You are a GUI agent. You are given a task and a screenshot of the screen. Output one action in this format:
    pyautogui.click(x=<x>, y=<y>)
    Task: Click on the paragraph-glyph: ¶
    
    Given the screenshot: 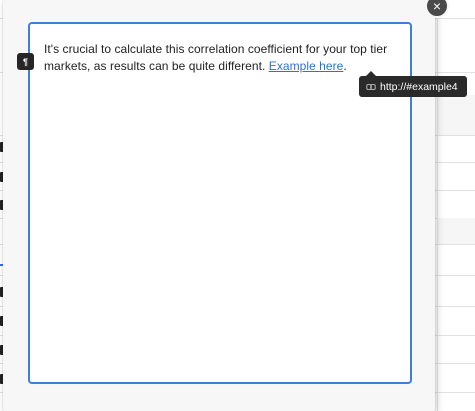 What is the action you would take?
    pyautogui.click(x=25, y=61)
    